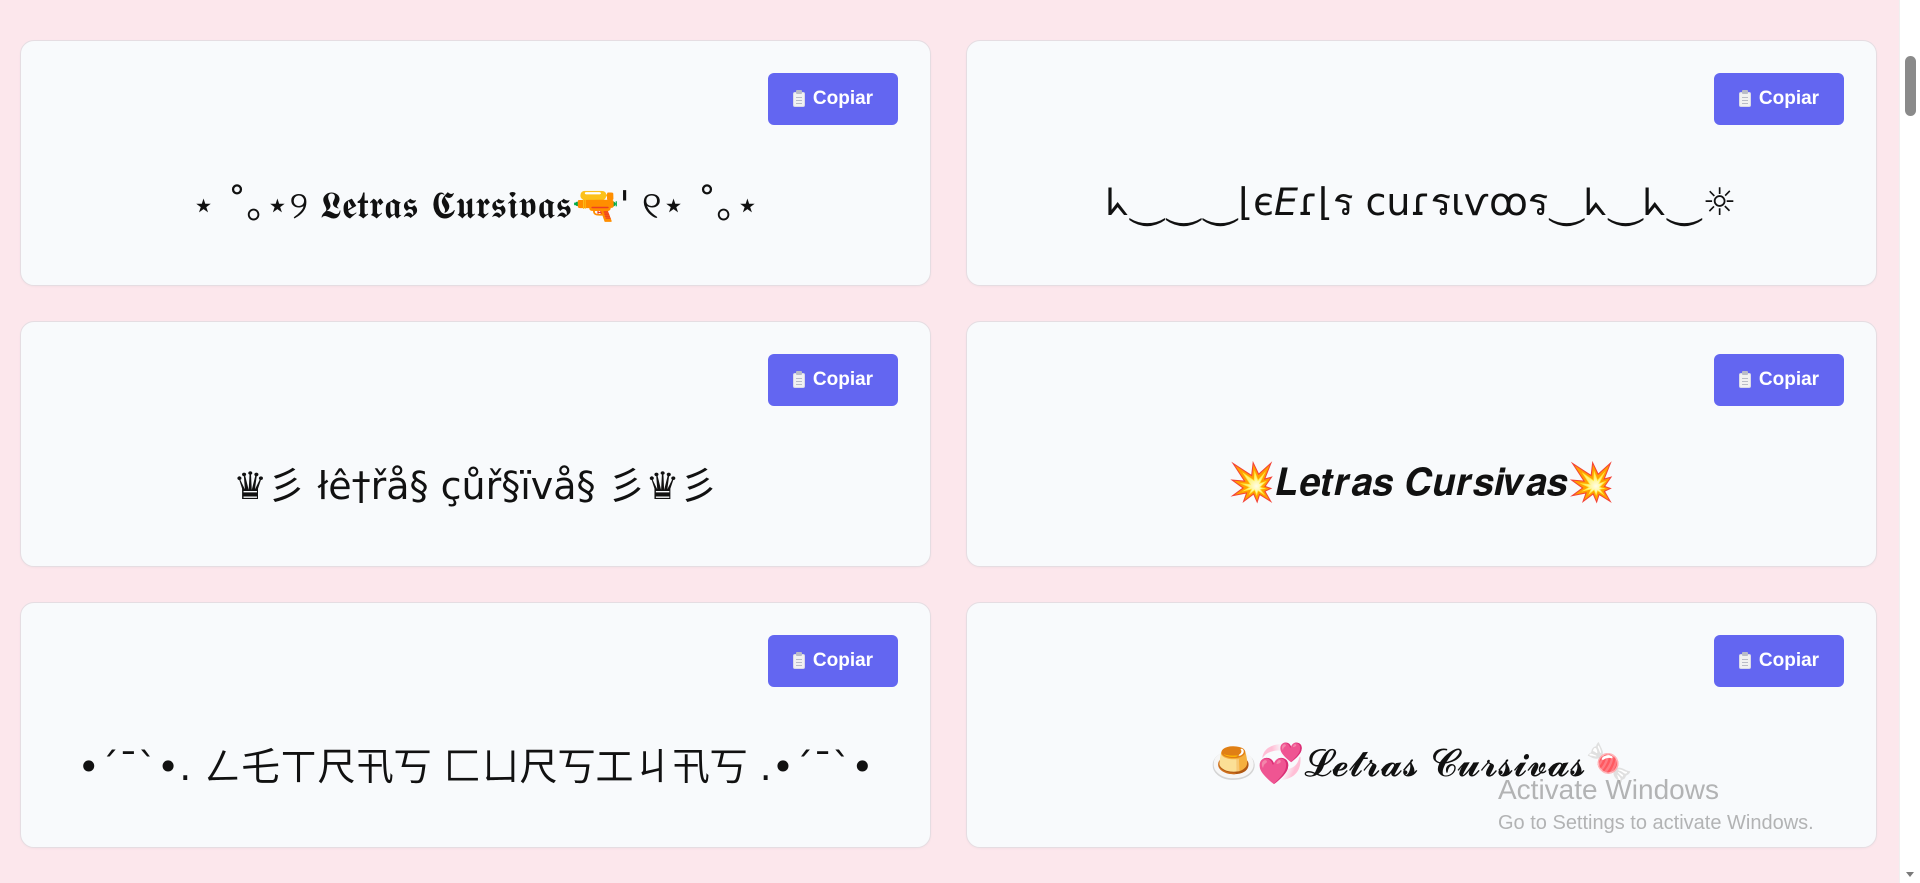  I want to click on styled-text: ⋆ ˚｡⋆୨ 𝕷𝖊𝖙𝖗𝖆𝖘 𝕮𝖚𝖗𝖘𝖎𝖛𝖆𝖘🔫' ୧⋆ ˚｡⋆, so click(475, 204).